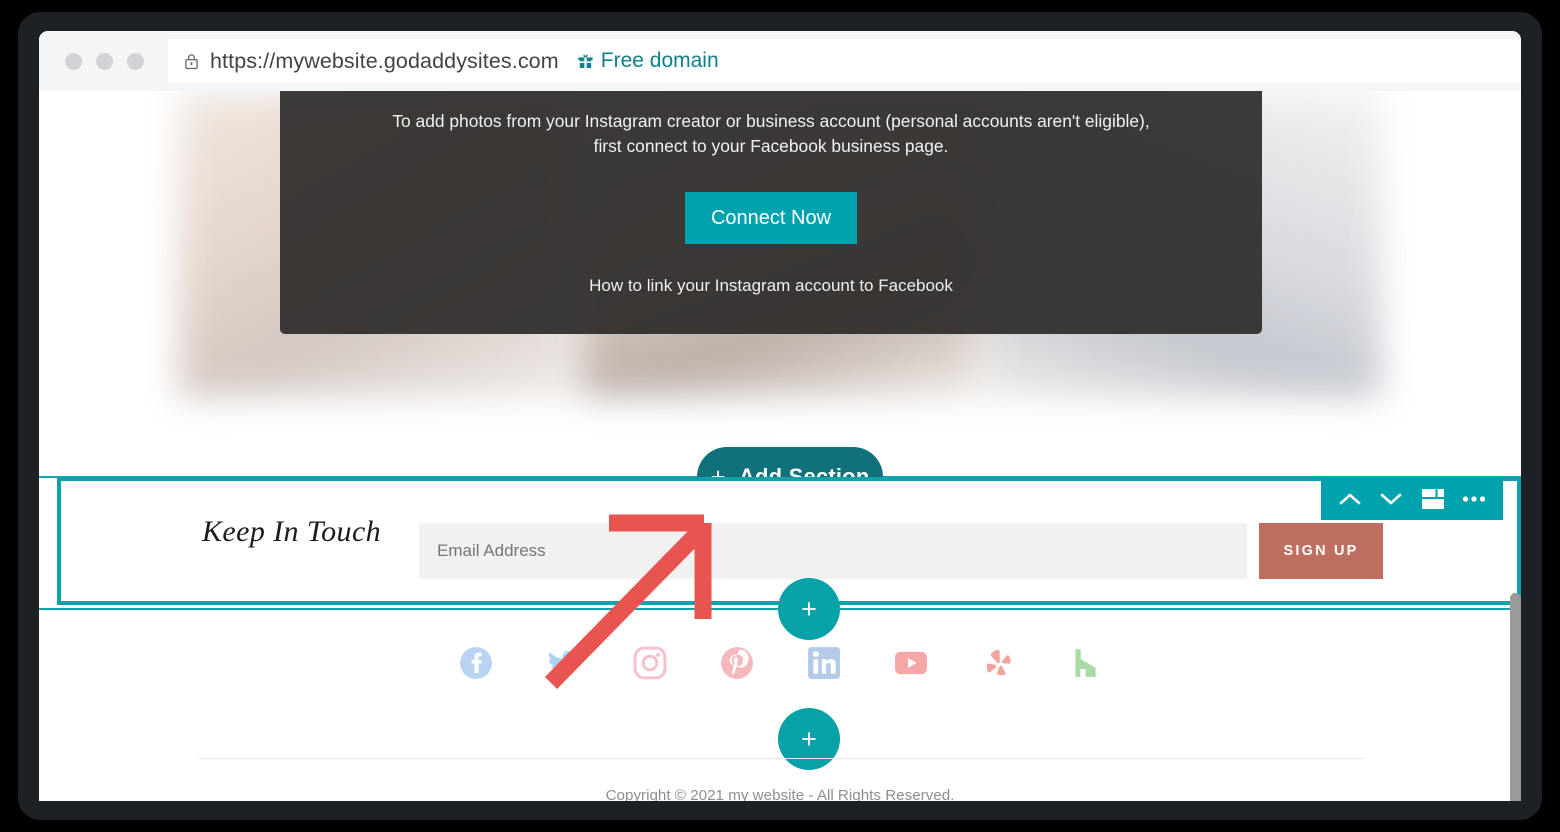 Image resolution: width=1560 pixels, height=832 pixels. What do you see at coordinates (771, 218) in the screenshot?
I see `connect-now-button: Connect Now` at bounding box center [771, 218].